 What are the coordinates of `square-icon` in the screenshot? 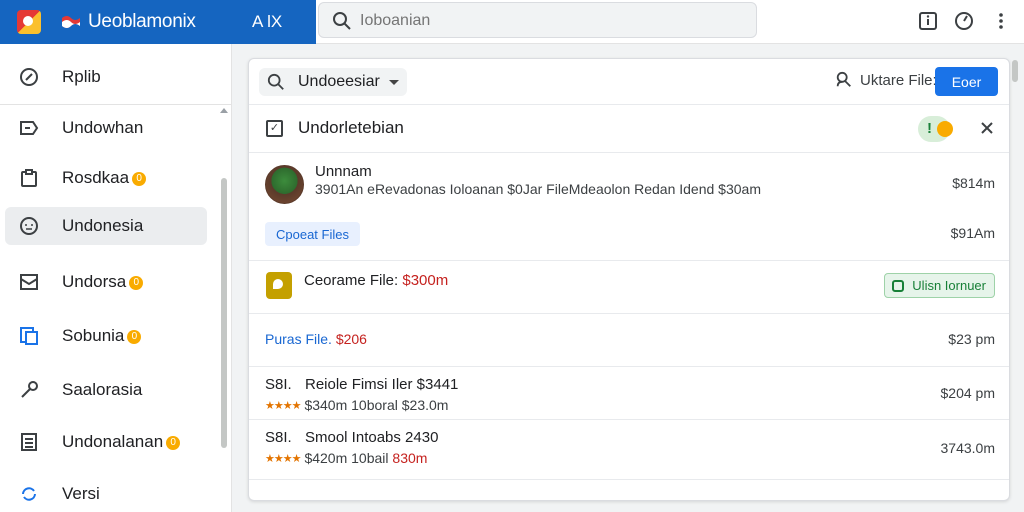 It's located at (898, 285).